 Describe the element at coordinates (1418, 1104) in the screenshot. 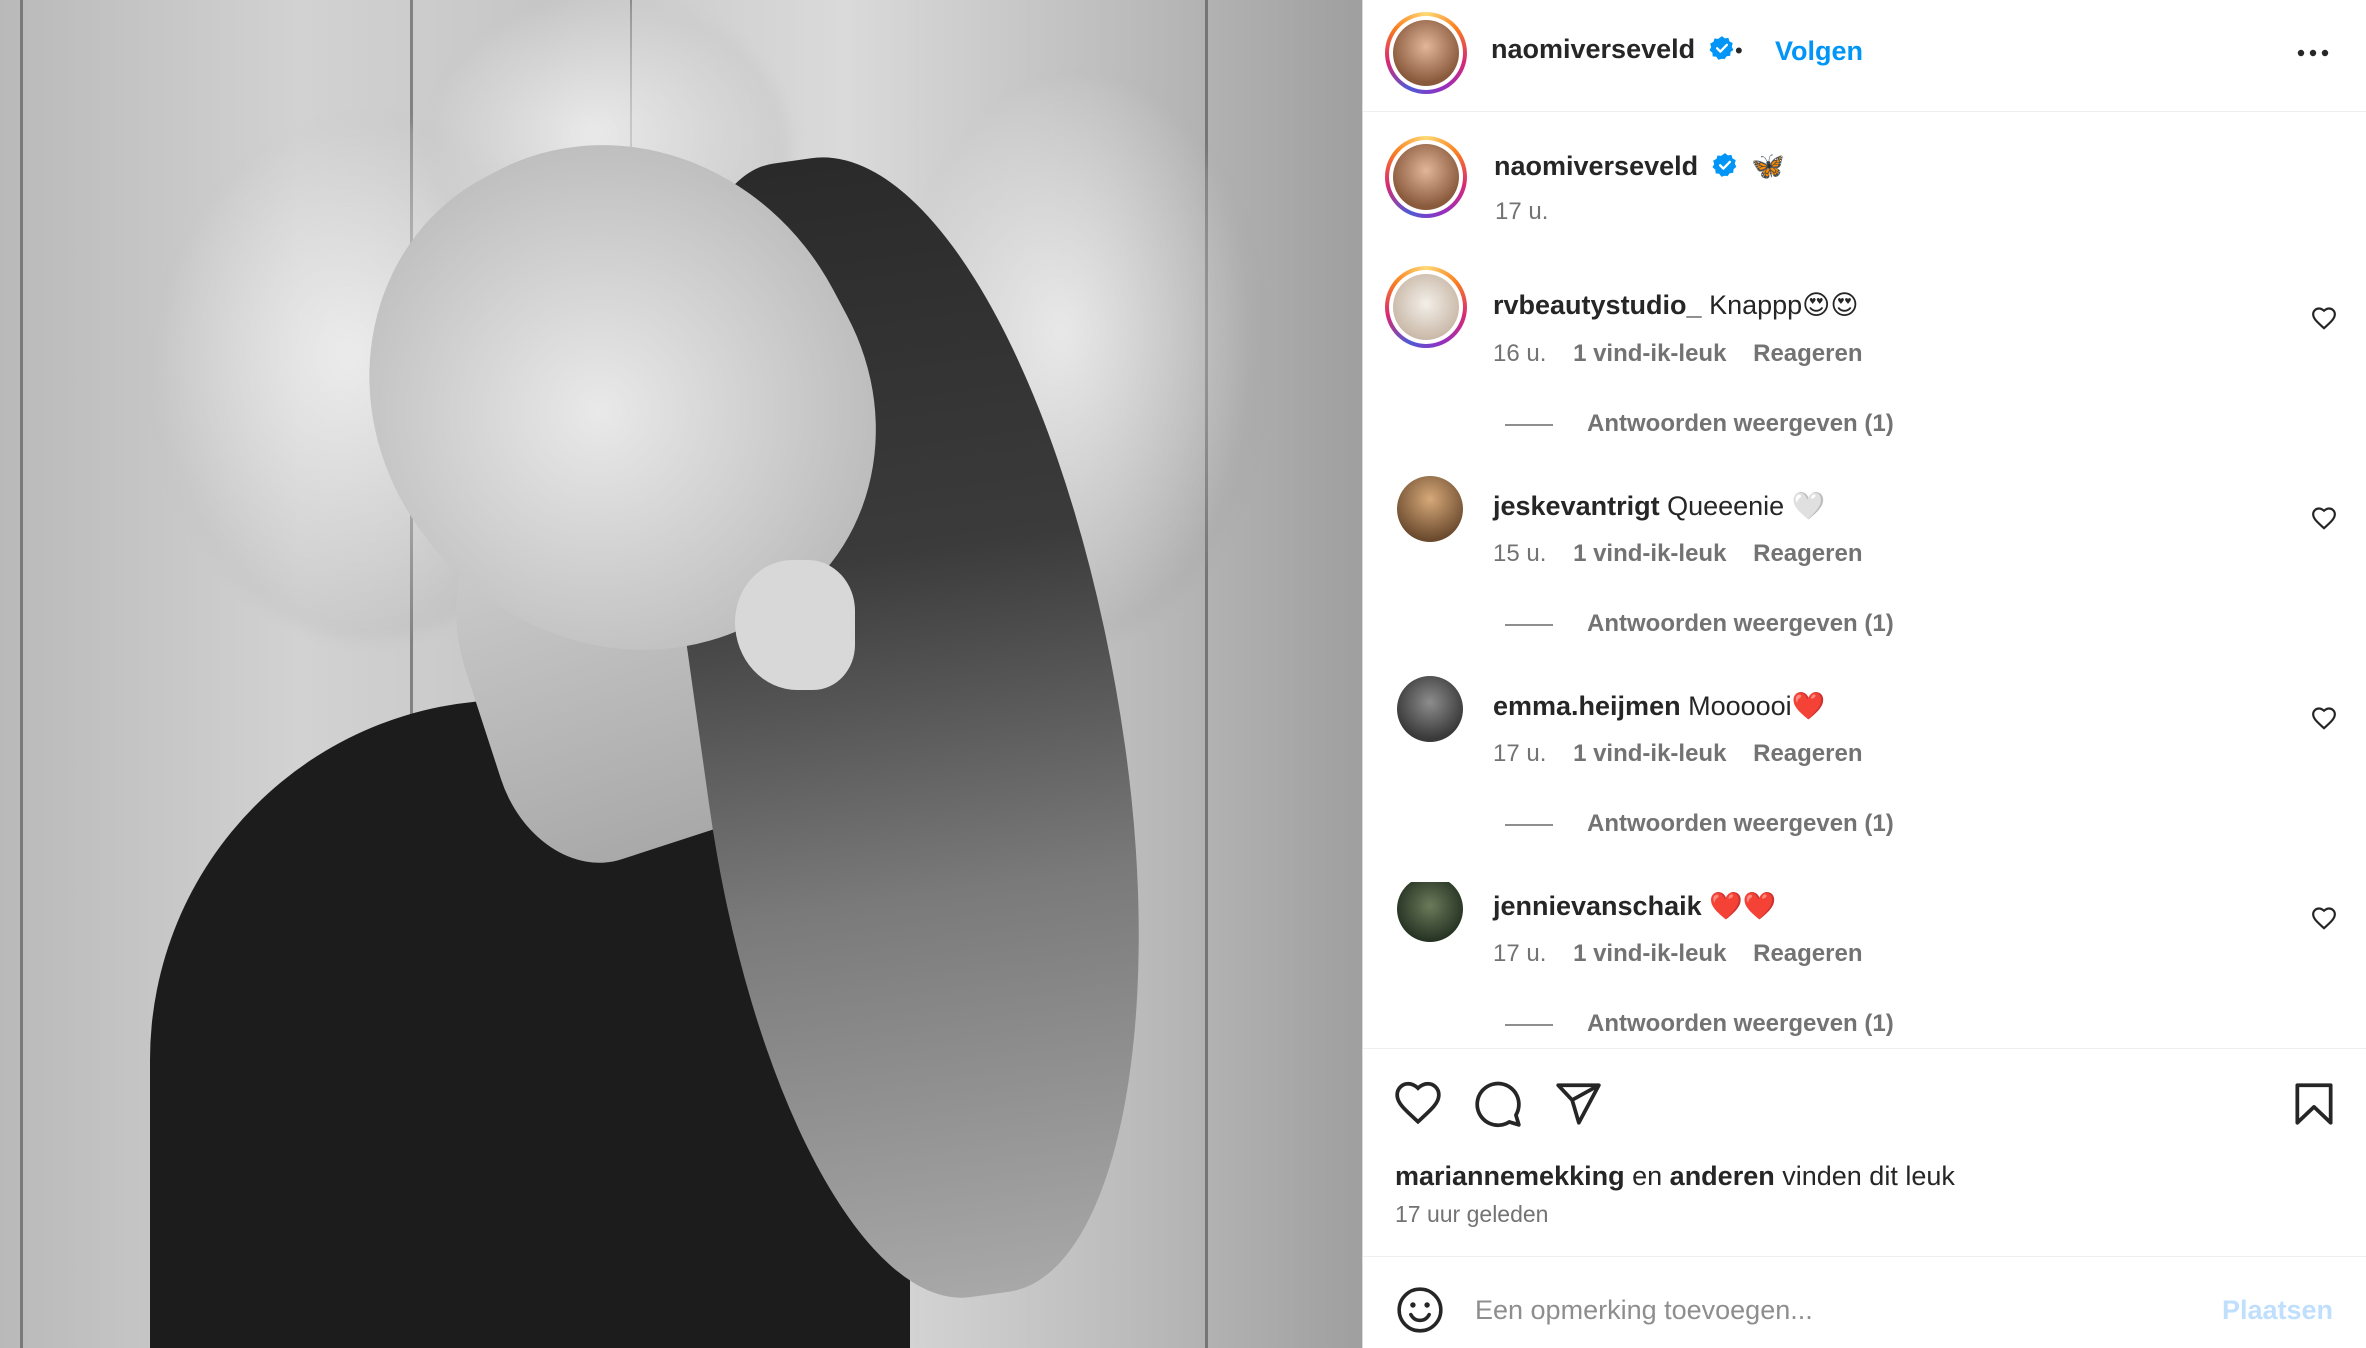

I see `like-heart-icon` at that location.